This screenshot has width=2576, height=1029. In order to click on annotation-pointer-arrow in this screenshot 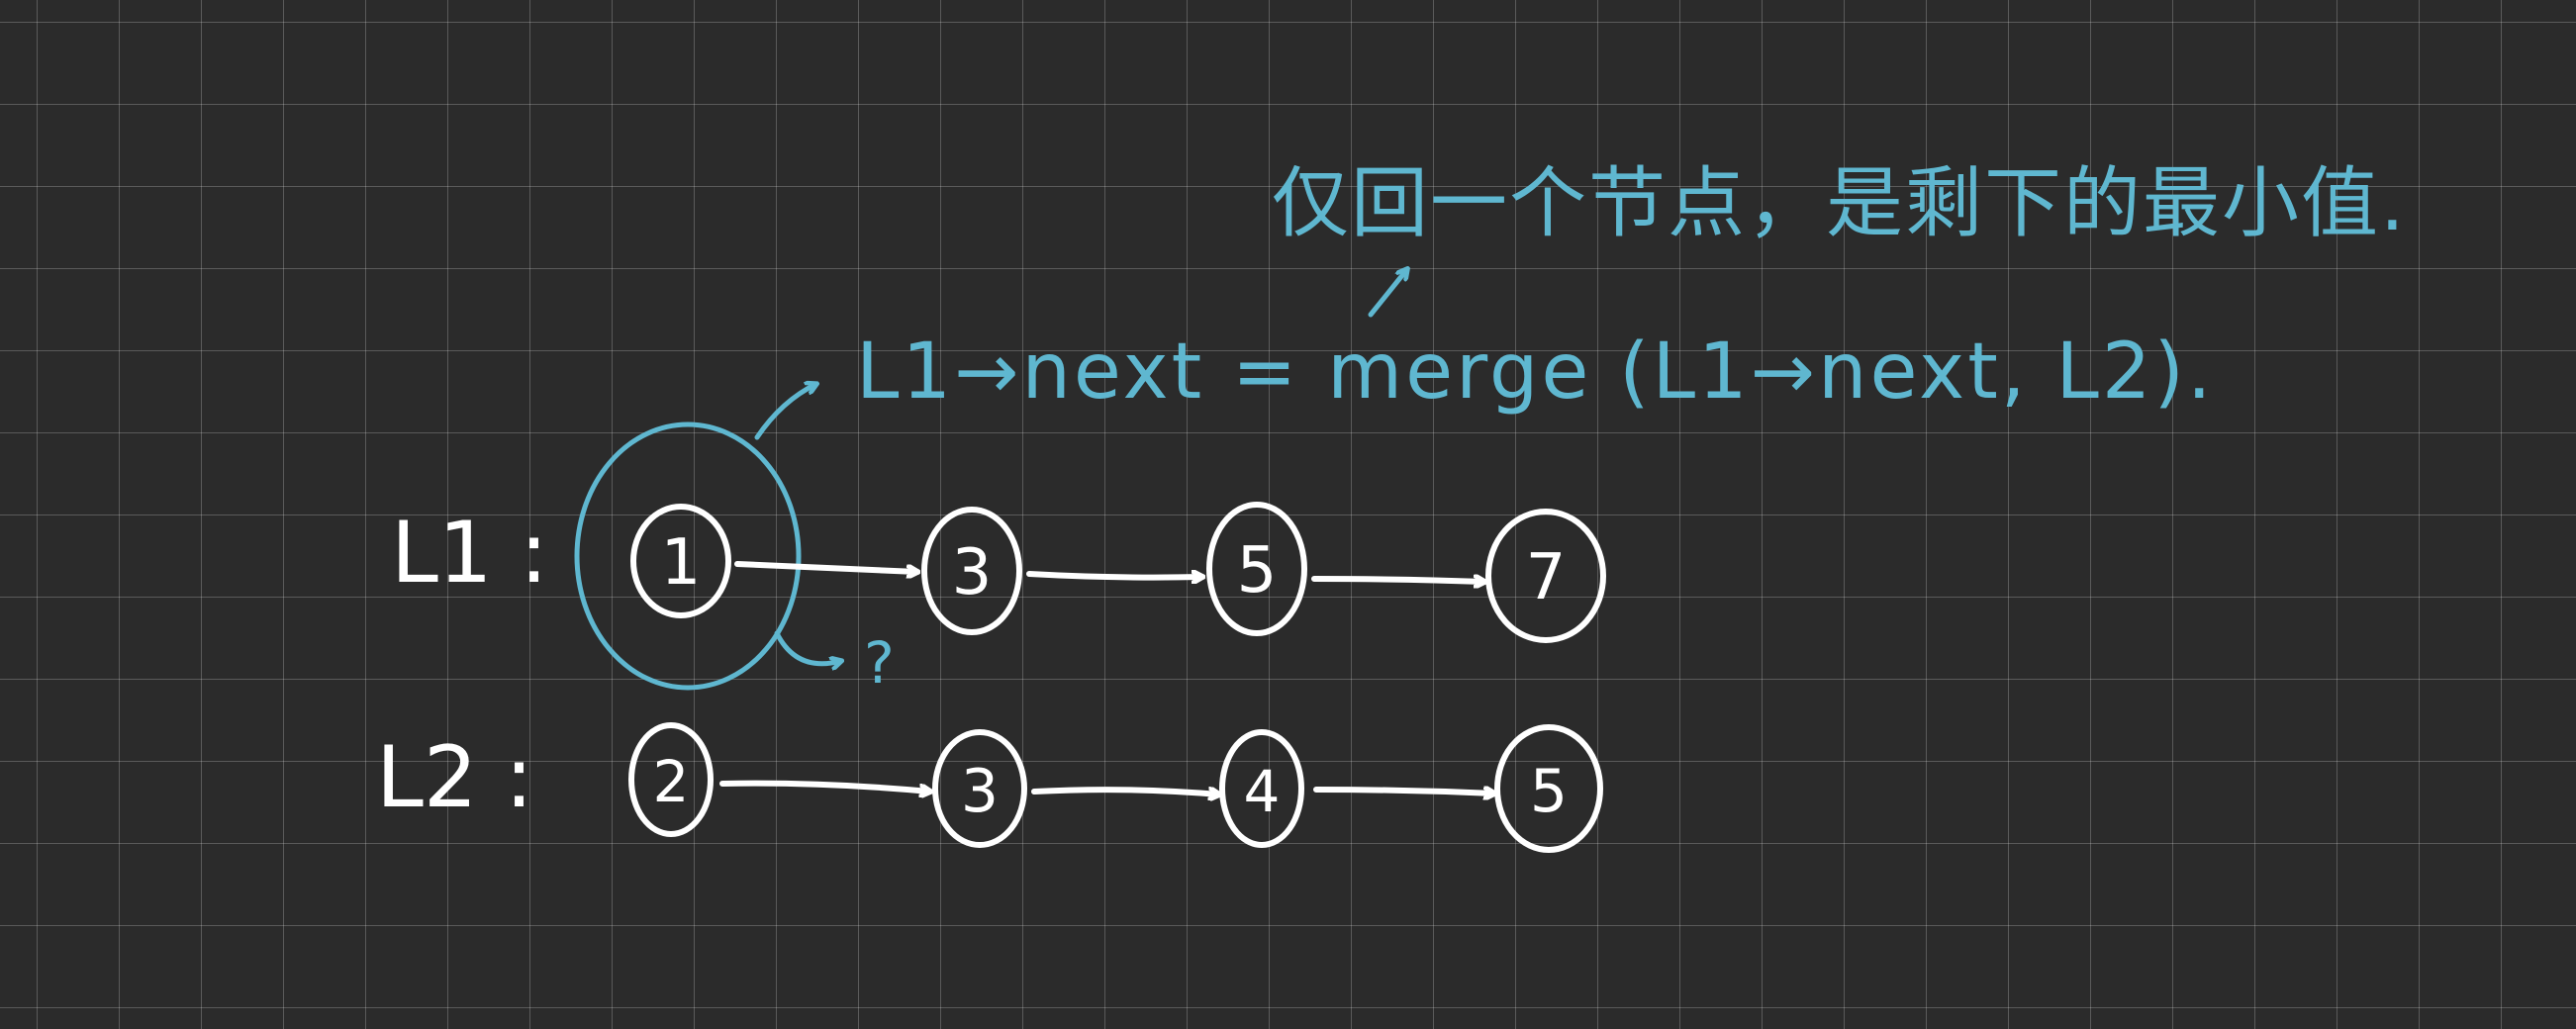, I will do `click(1387, 293)`.